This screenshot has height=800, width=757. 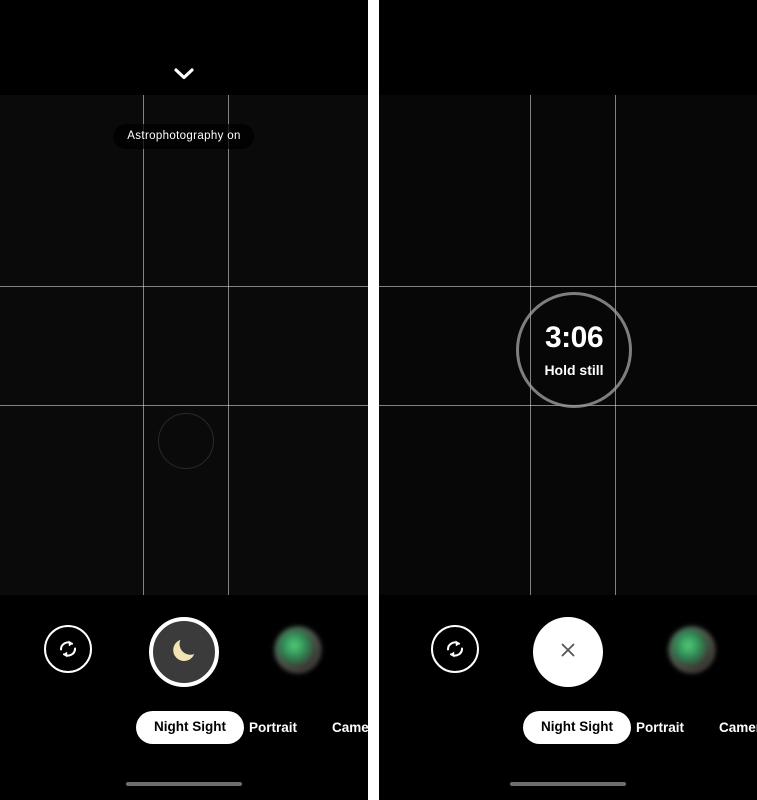 What do you see at coordinates (568, 784) in the screenshot?
I see `home-indicator-right` at bounding box center [568, 784].